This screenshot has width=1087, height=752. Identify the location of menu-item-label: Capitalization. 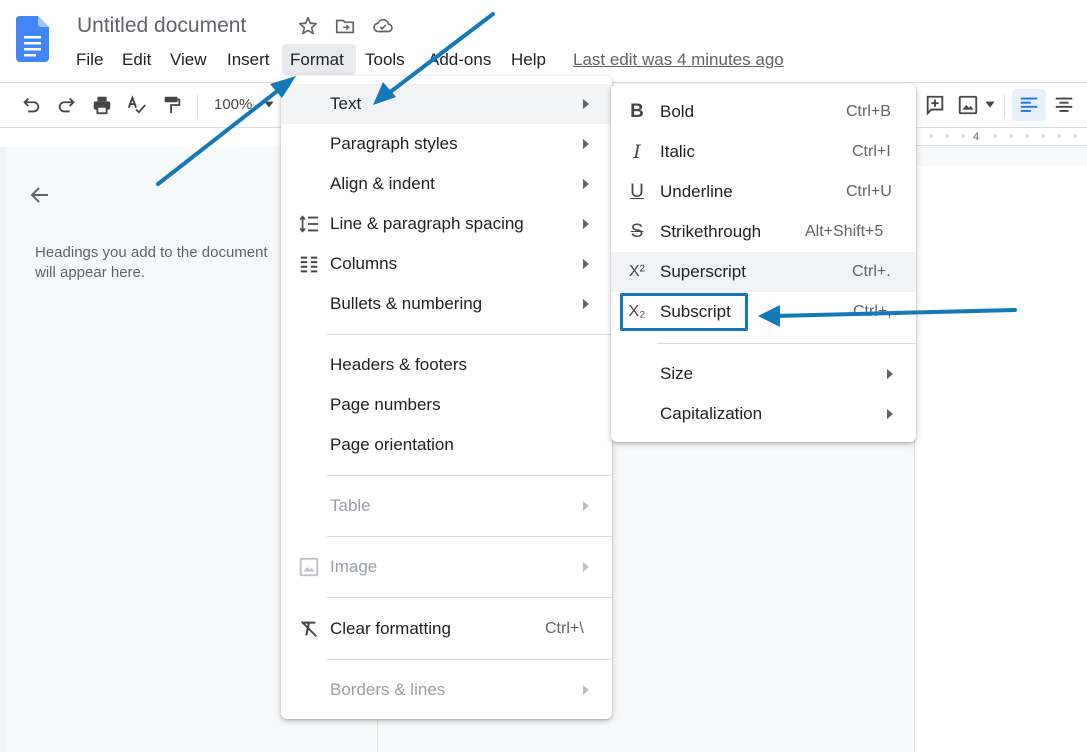
(711, 413).